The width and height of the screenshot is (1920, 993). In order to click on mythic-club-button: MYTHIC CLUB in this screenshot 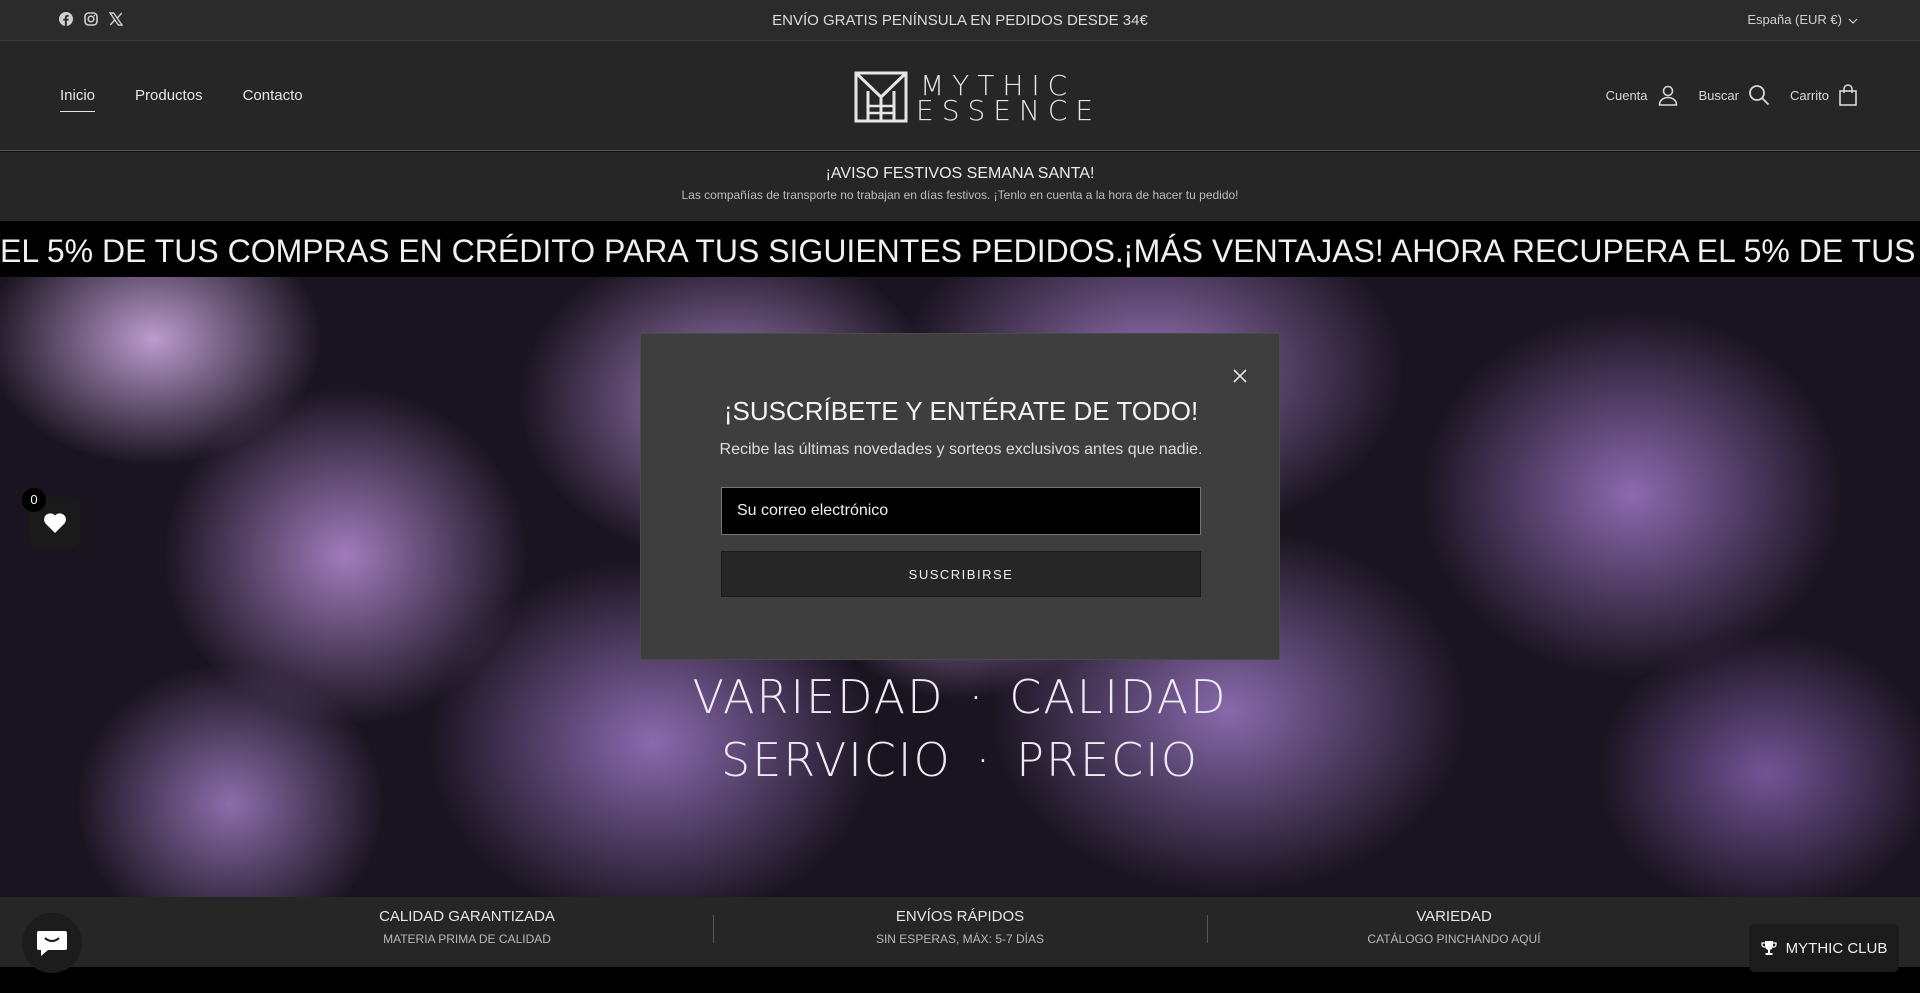, I will do `click(1824, 948)`.